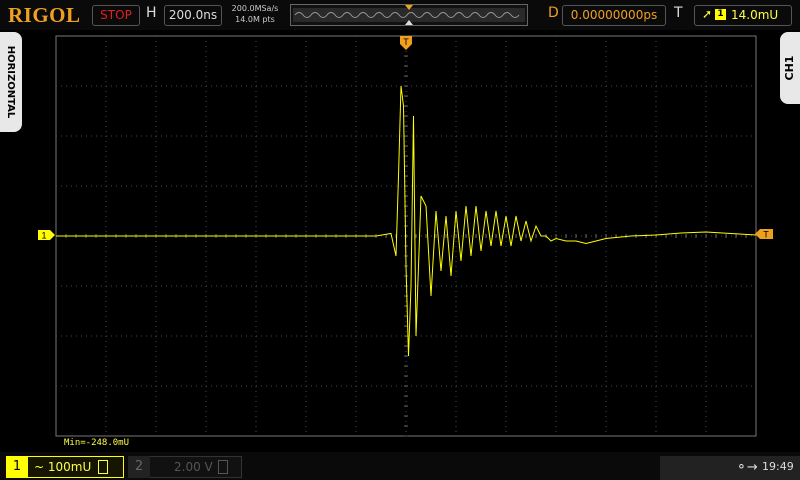 The height and width of the screenshot is (480, 800). What do you see at coordinates (778, 466) in the screenshot?
I see `clock: 19:49` at bounding box center [778, 466].